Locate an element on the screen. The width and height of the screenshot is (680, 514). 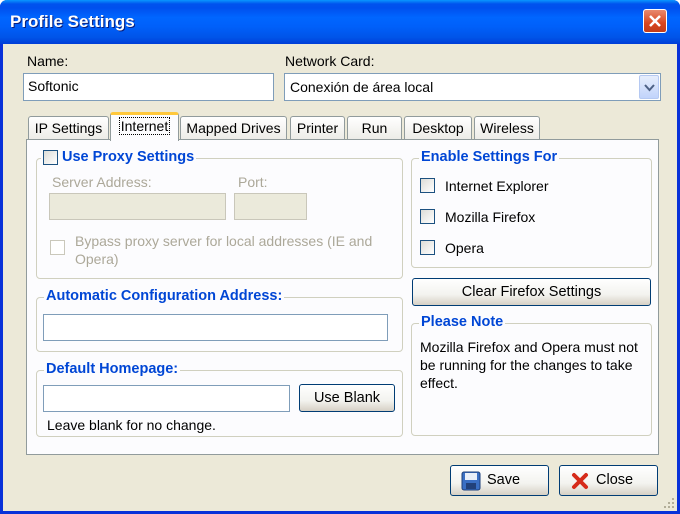
window-close-button is located at coordinates (655, 21).